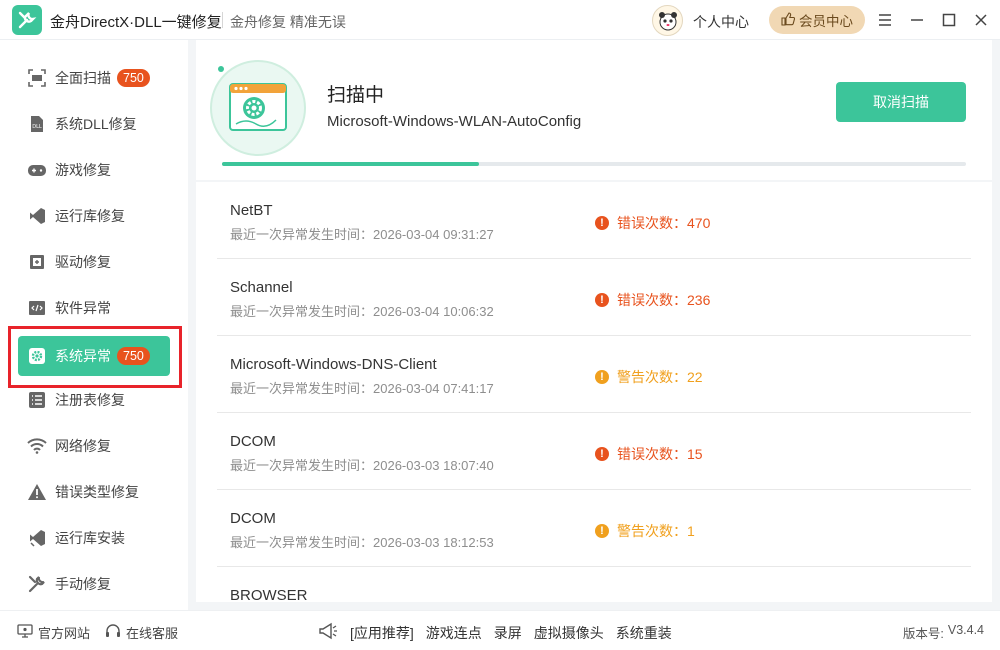 The height and width of the screenshot is (650, 1000). I want to click on status-text: 错误次数：470, so click(664, 223).